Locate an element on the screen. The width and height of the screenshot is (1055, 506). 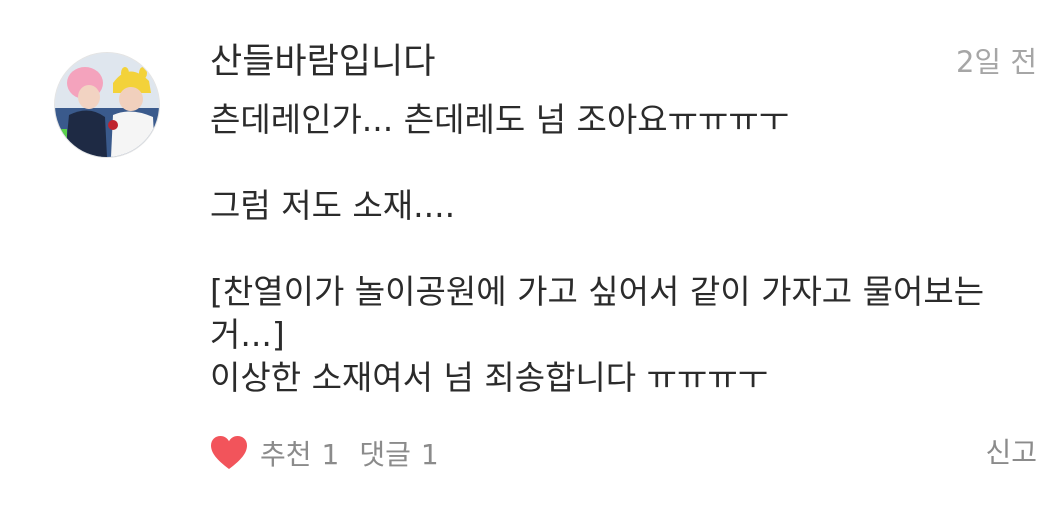
comment-line: 츤데레인가... 츤데레도 넘 조아요ㅠㅠㅠㅜ is located at coordinates (500, 119).